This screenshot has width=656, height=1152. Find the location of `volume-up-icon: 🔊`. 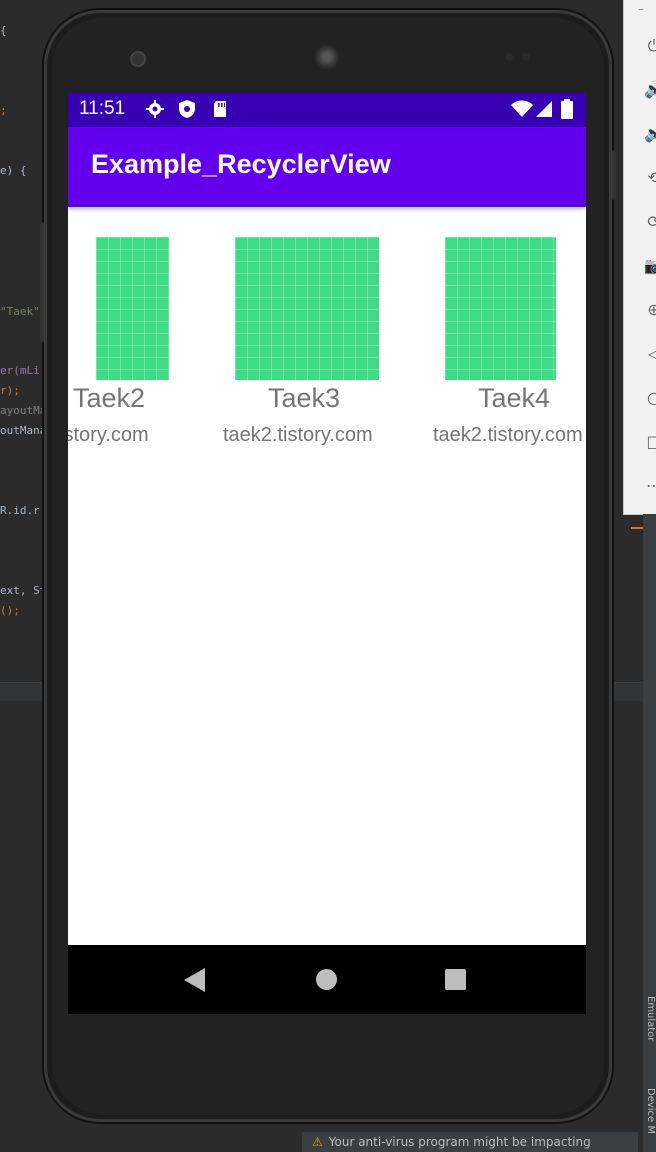

volume-up-icon: 🔊 is located at coordinates (650, 90).